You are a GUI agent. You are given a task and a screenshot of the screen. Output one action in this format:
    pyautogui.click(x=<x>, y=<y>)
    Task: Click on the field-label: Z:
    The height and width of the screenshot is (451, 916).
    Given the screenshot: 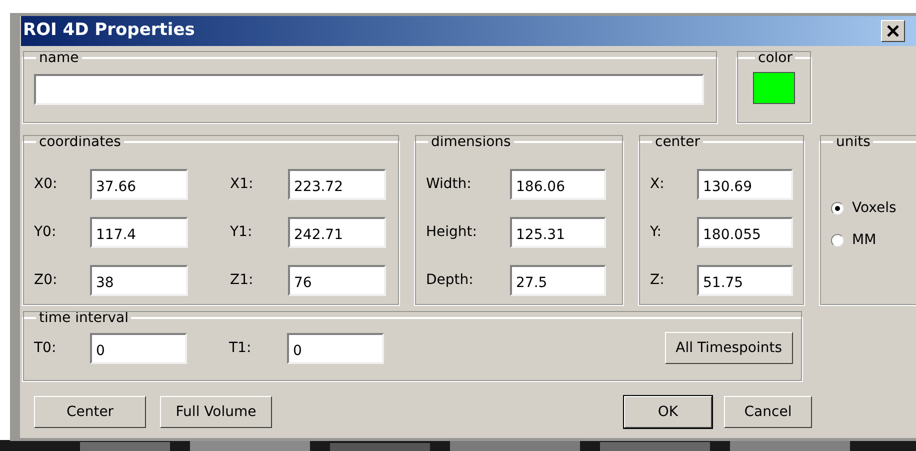 What is the action you would take?
    pyautogui.click(x=658, y=280)
    